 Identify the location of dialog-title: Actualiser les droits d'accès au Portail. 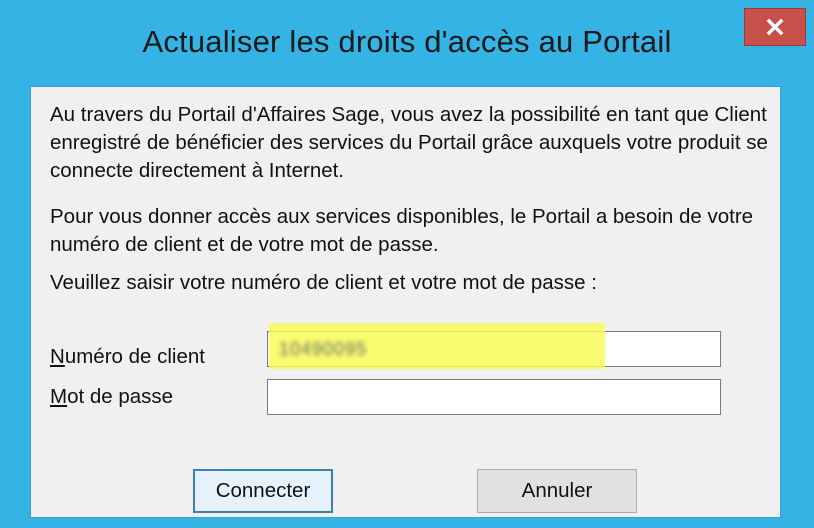
(407, 41).